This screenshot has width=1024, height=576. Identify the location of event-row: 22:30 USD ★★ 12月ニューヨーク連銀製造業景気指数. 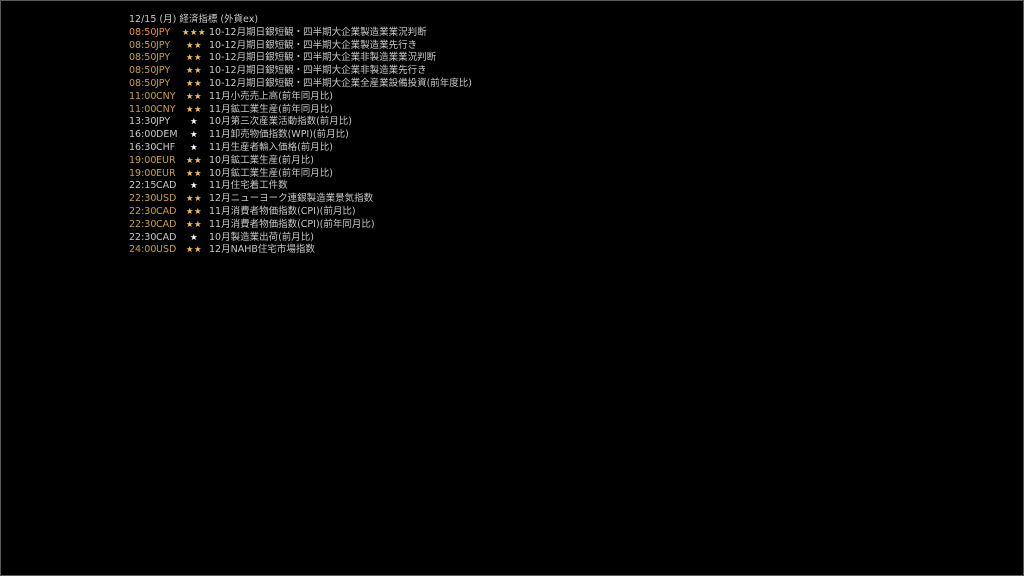
(300, 199).